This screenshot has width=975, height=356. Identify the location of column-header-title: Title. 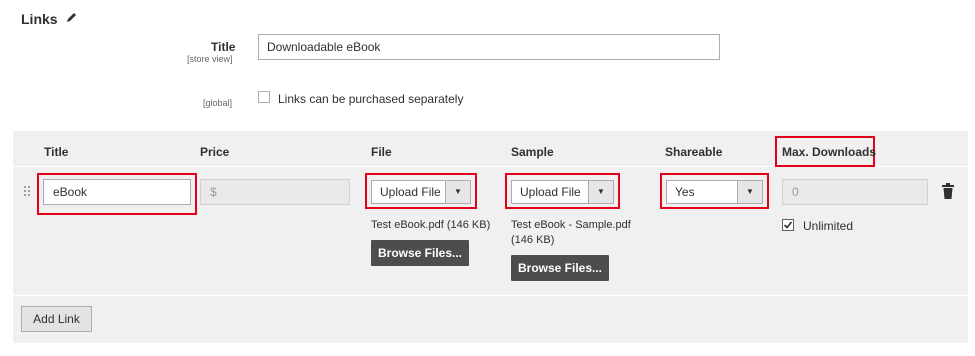
(56, 152).